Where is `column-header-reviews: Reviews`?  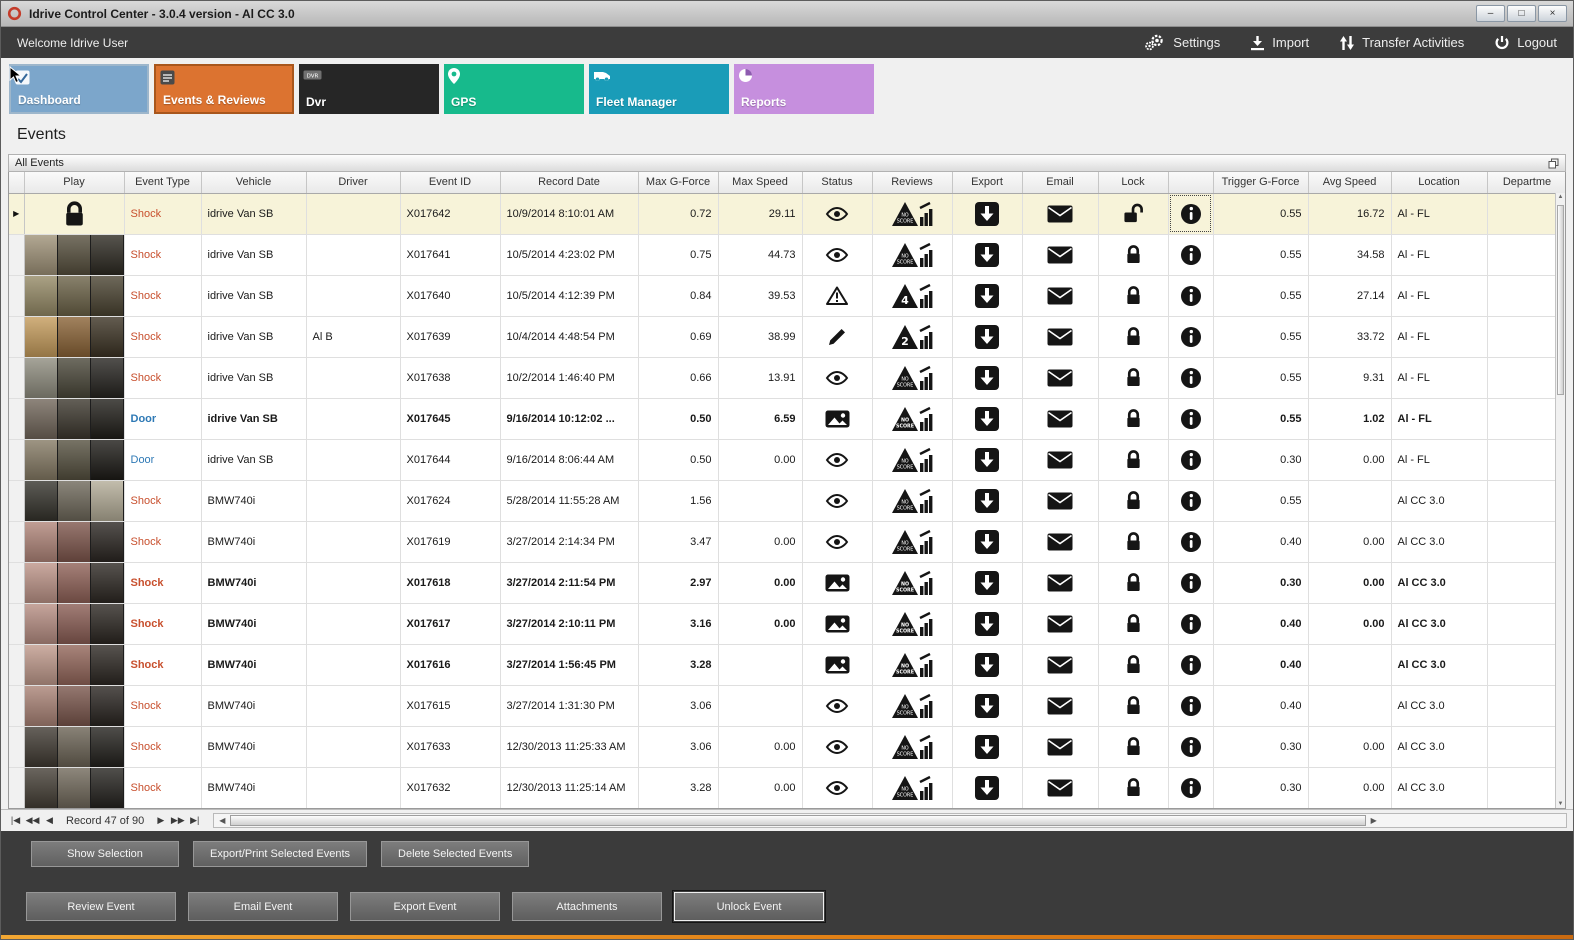
column-header-reviews: Reviews is located at coordinates (912, 183).